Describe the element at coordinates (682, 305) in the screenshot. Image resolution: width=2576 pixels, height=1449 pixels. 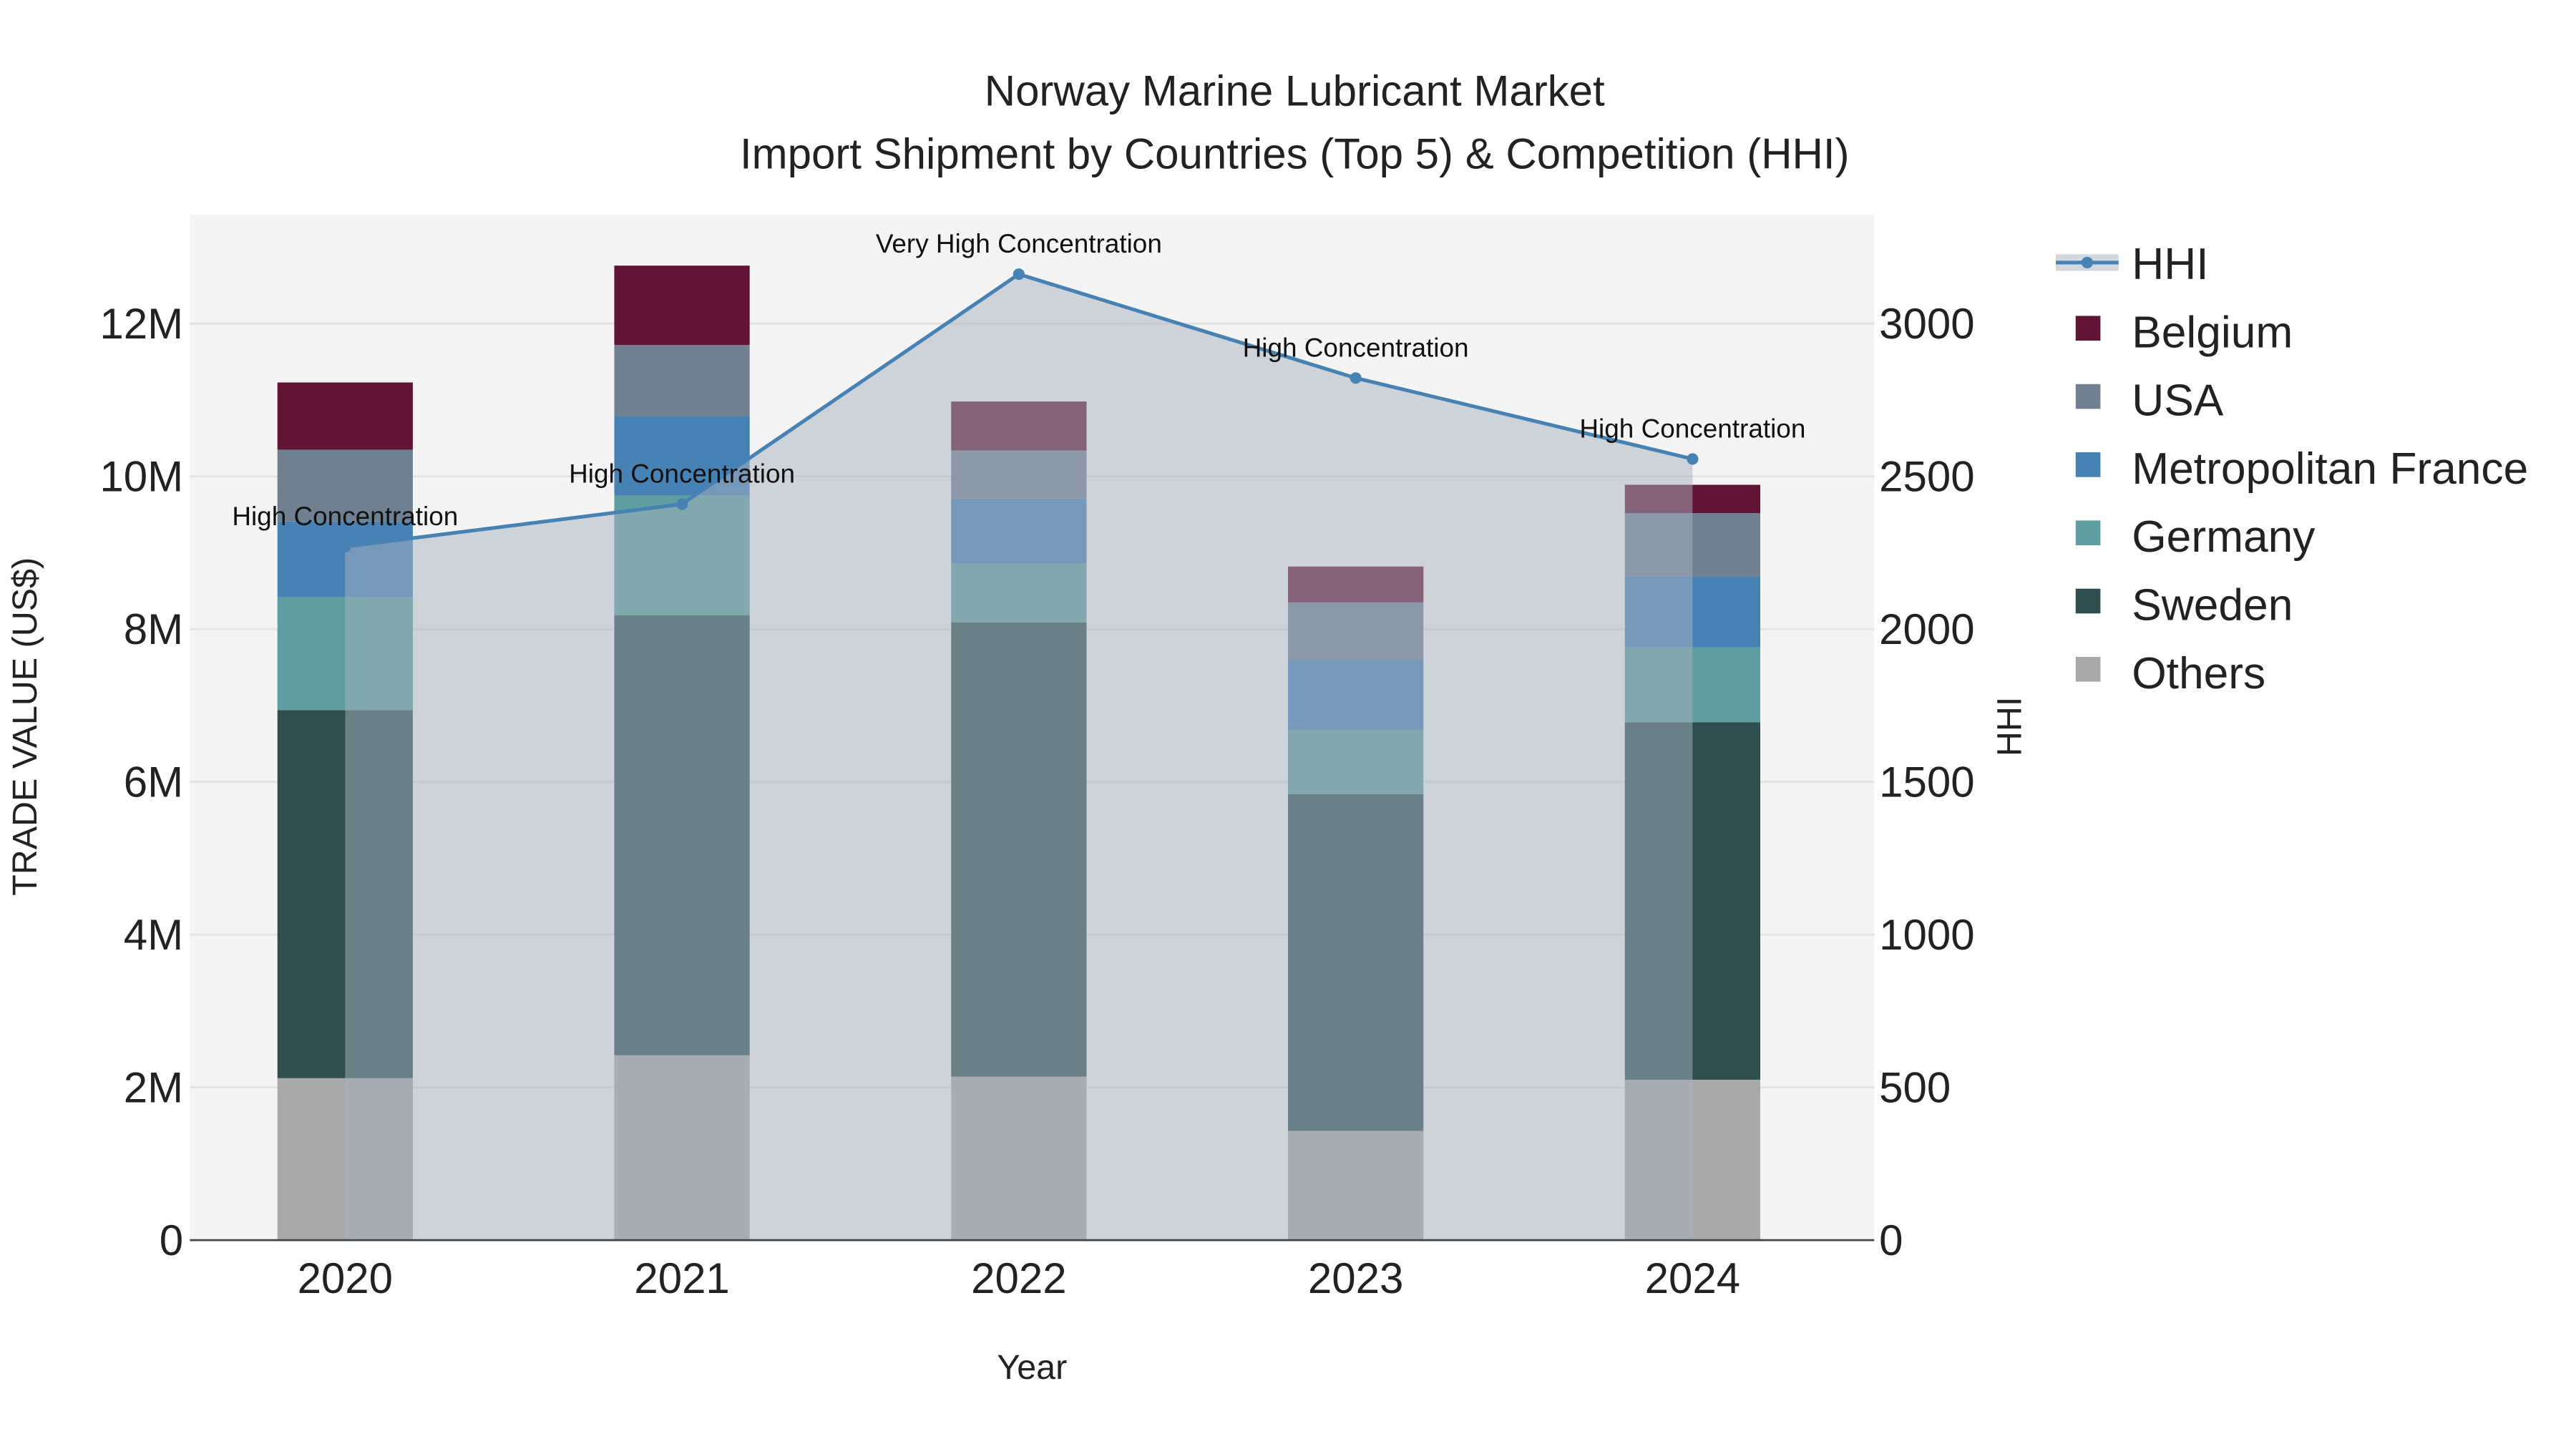
I see `bar-belgium-2021` at that location.